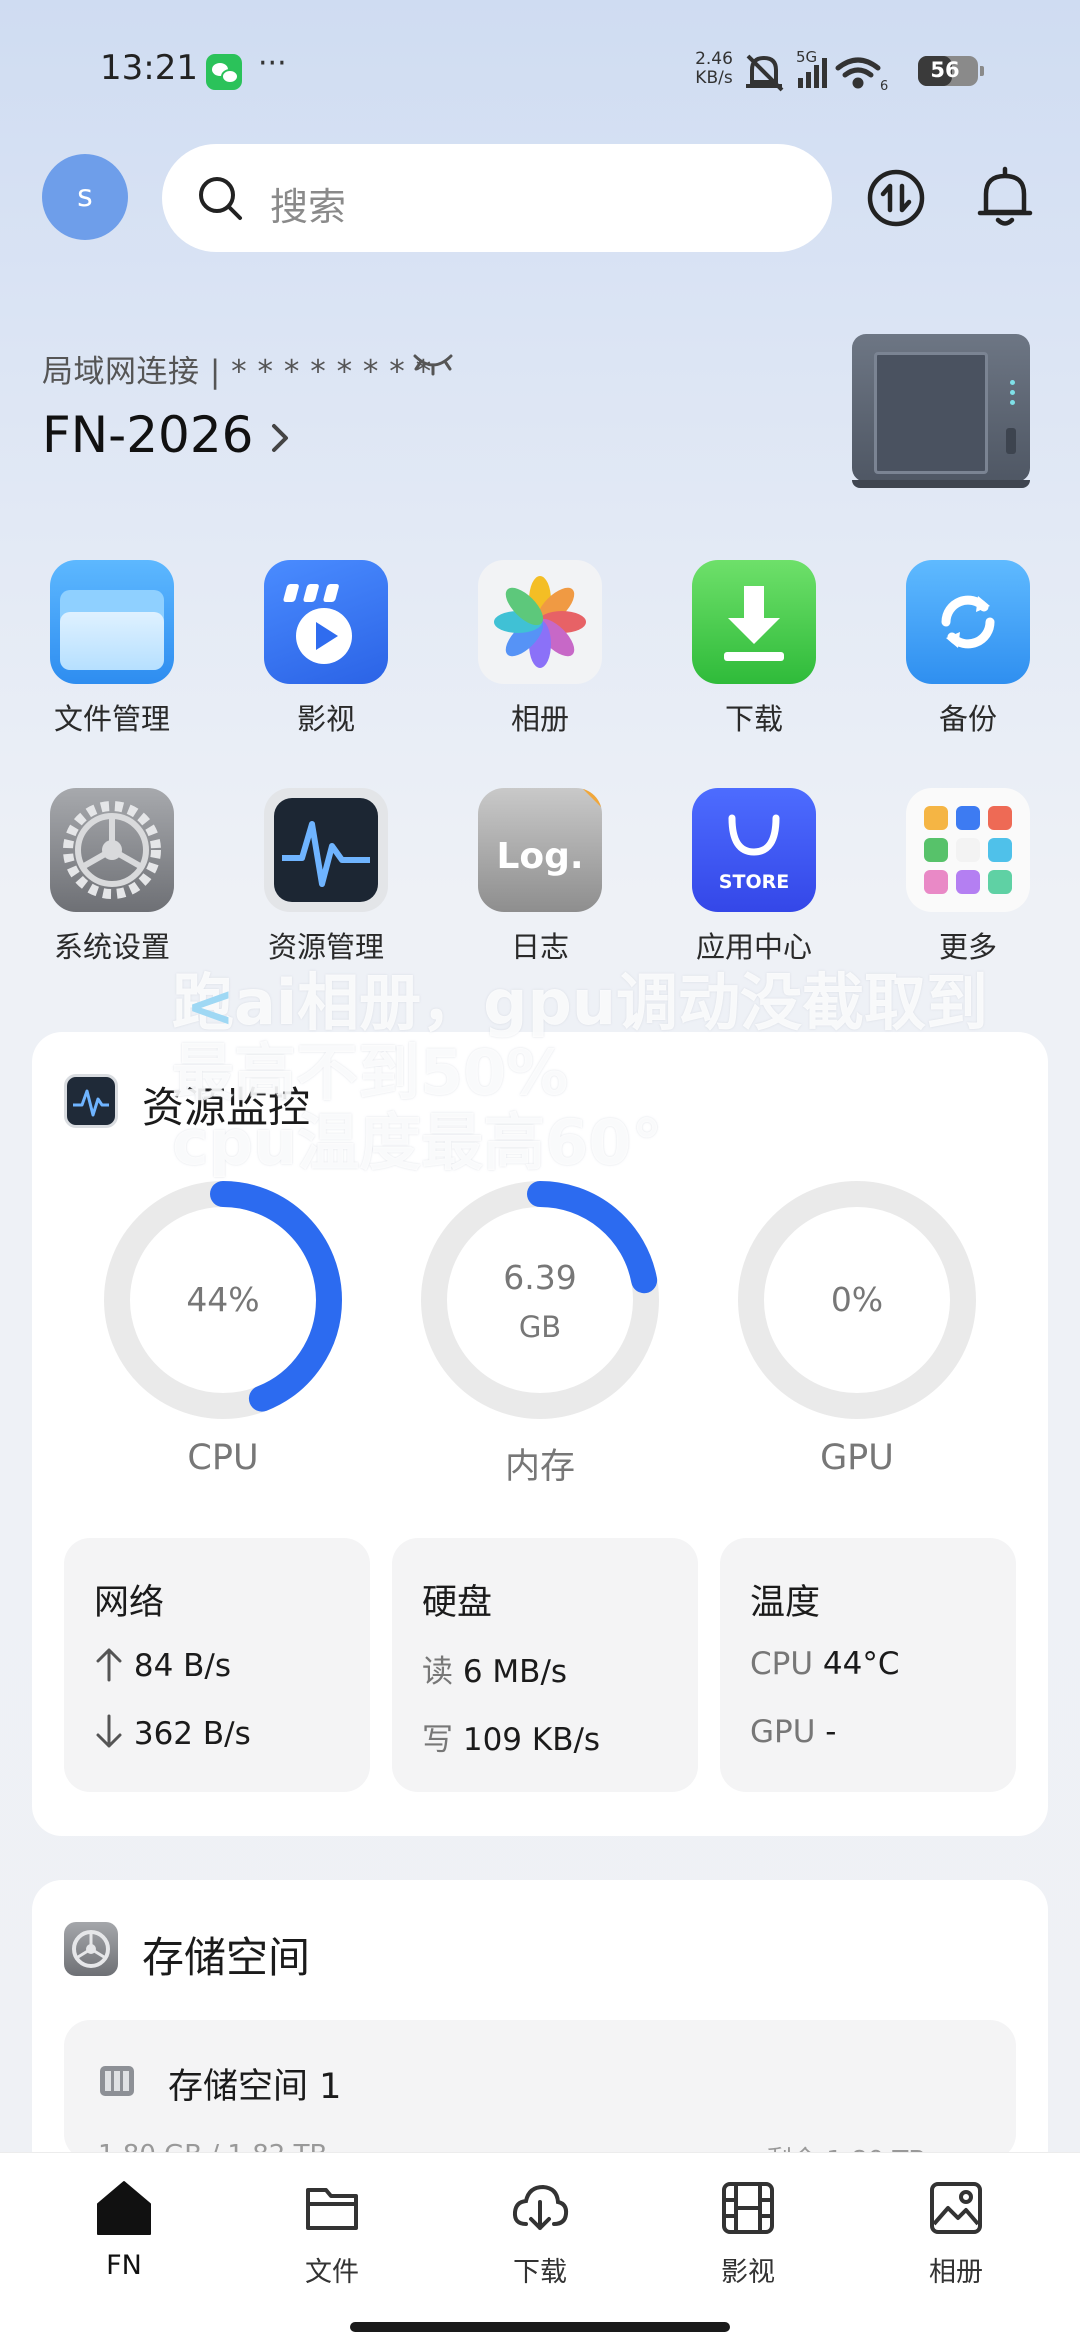 This screenshot has width=1080, height=2347. I want to click on notification-bell-icon, so click(1005, 198).